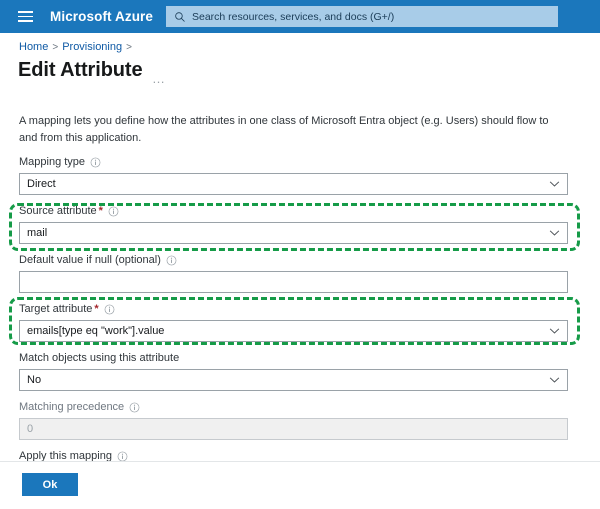  Describe the element at coordinates (96, 331) in the screenshot. I see `field-value: emails[type eq "work"].value` at that location.